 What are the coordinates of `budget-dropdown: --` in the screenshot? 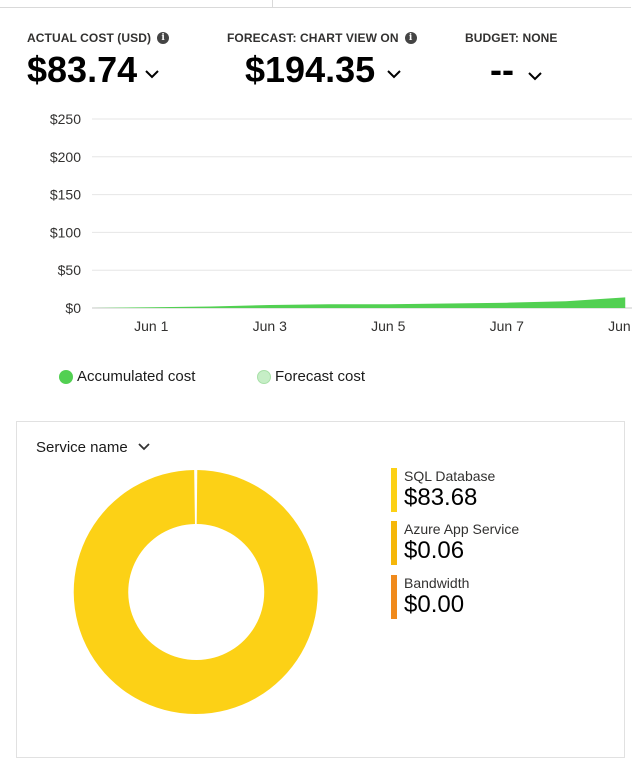 It's located at (524, 70).